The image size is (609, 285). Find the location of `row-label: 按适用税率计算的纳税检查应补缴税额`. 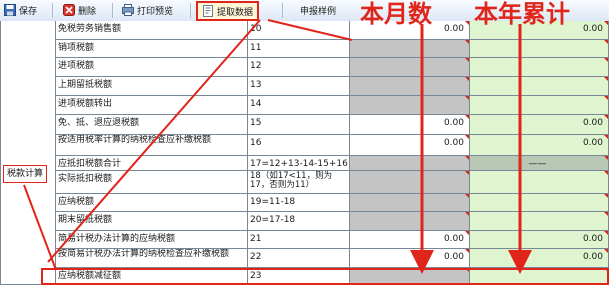

row-label: 按适用税率计算的纳税检查应补缴税额 is located at coordinates (152, 145).